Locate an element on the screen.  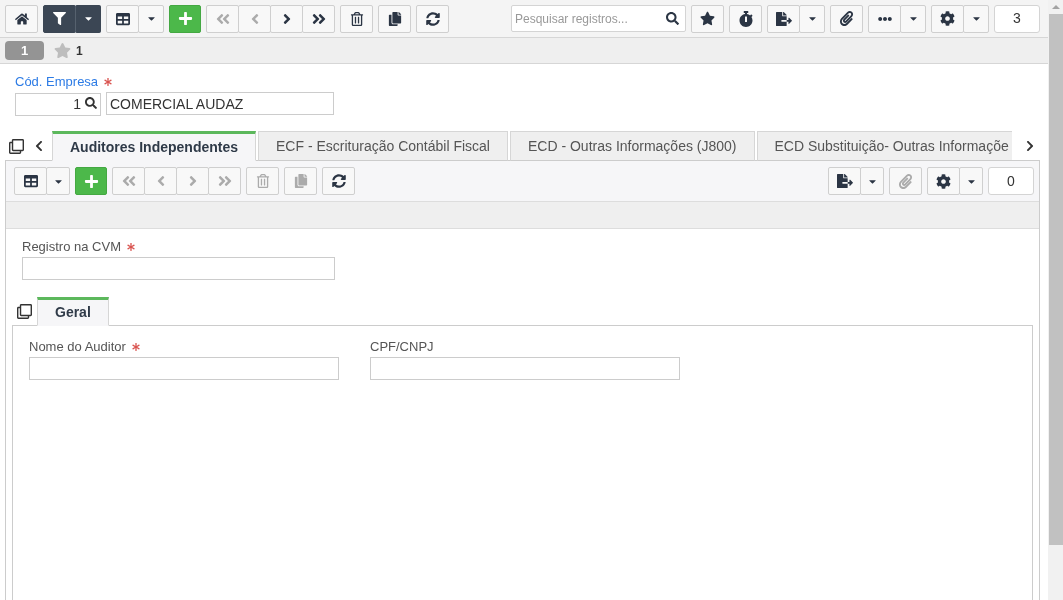
copy-button is located at coordinates (394, 18).